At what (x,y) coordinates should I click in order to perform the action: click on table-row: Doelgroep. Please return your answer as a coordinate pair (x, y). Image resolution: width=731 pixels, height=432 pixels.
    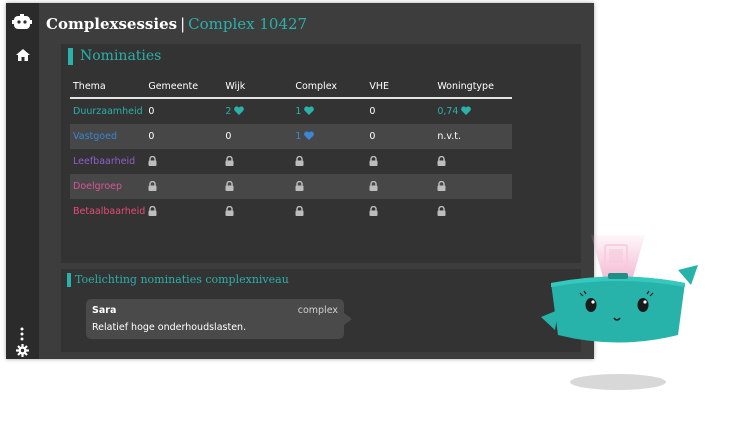
    Looking at the image, I should click on (291, 186).